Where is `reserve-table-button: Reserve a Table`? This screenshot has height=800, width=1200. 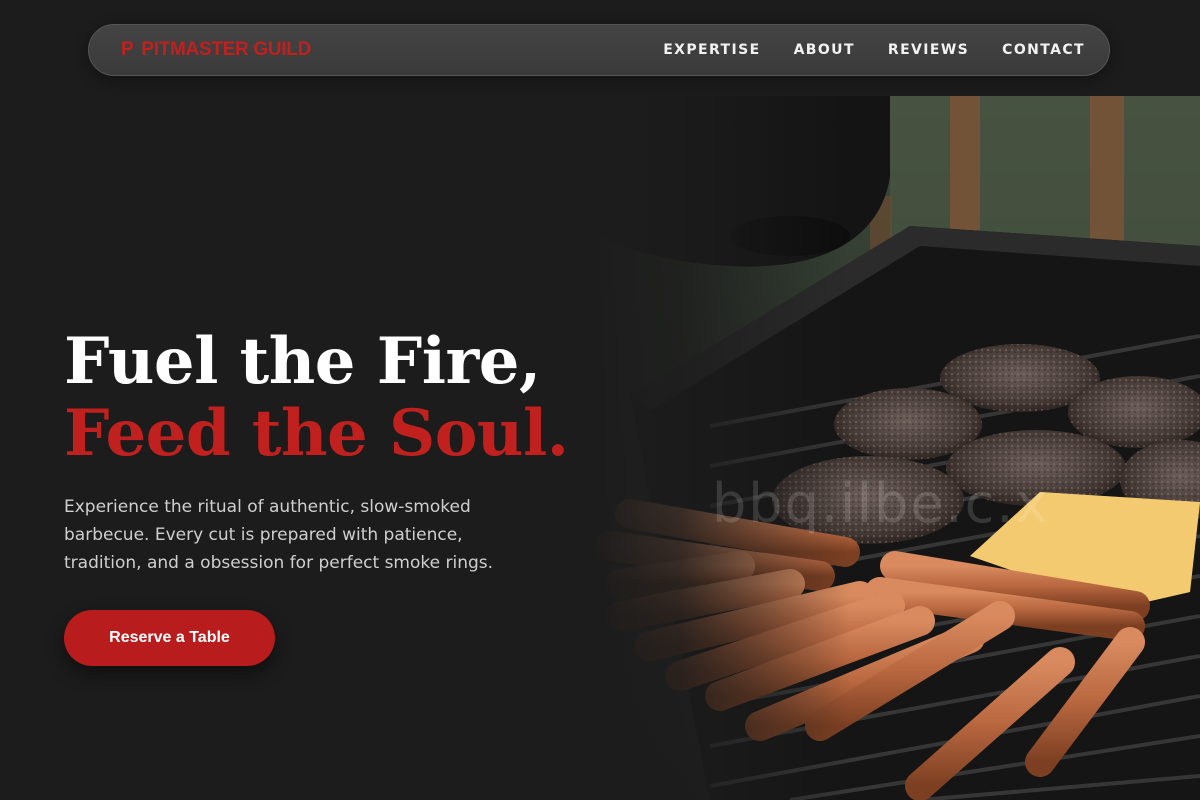
reserve-table-button: Reserve a Table is located at coordinates (169, 638).